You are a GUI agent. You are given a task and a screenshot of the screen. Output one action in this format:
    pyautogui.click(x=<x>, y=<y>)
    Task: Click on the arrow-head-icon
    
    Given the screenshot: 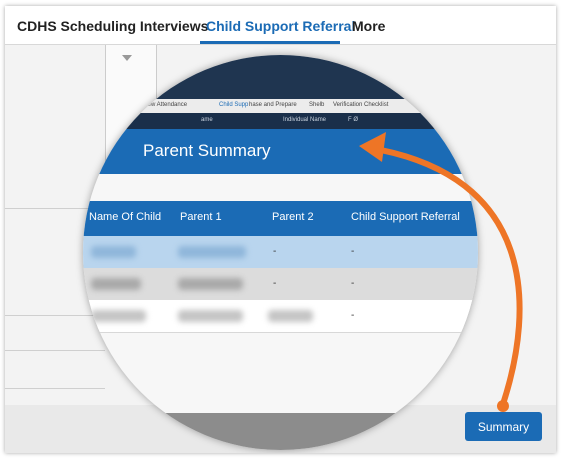 What is the action you would take?
    pyautogui.click(x=372, y=147)
    